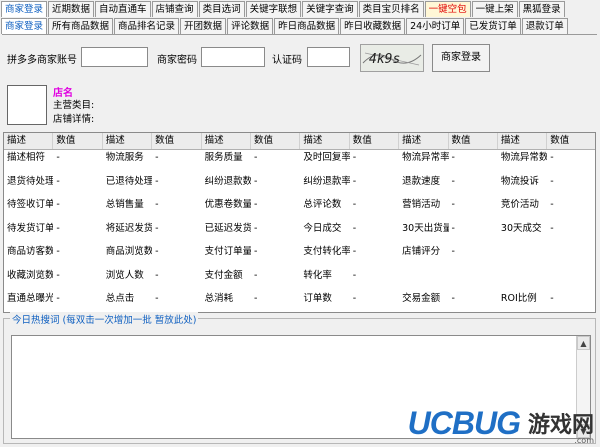  What do you see at coordinates (541, 9) in the screenshot?
I see `tab-10: 黑狐登录` at bounding box center [541, 9].